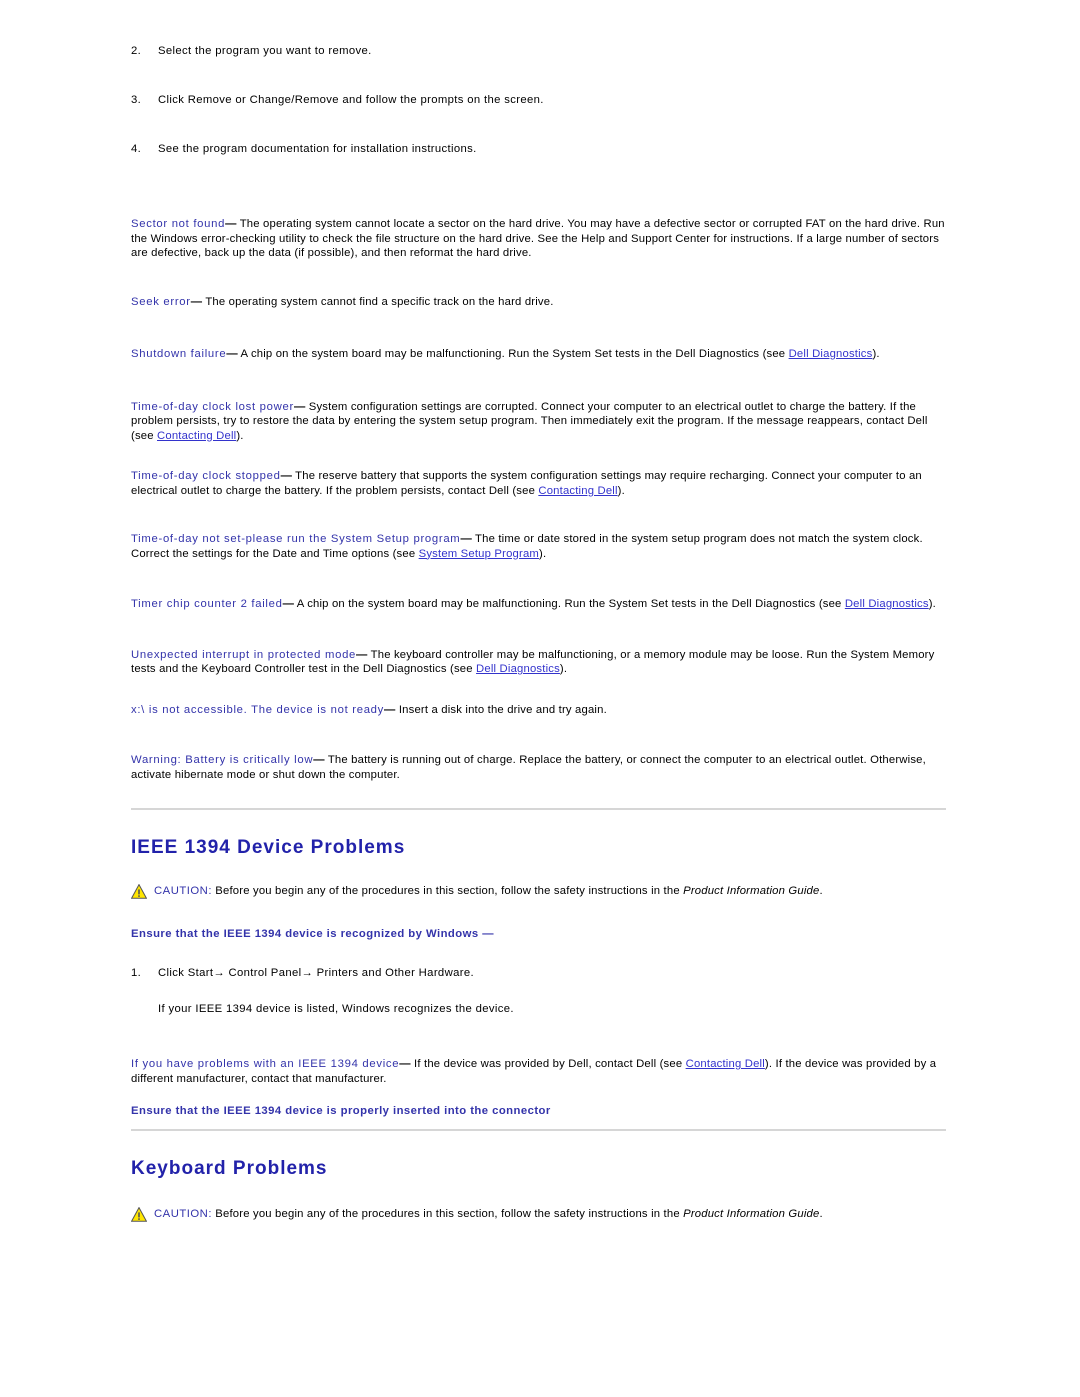  Describe the element at coordinates (178, 224) in the screenshot. I see `error-term: Sector not found` at that location.